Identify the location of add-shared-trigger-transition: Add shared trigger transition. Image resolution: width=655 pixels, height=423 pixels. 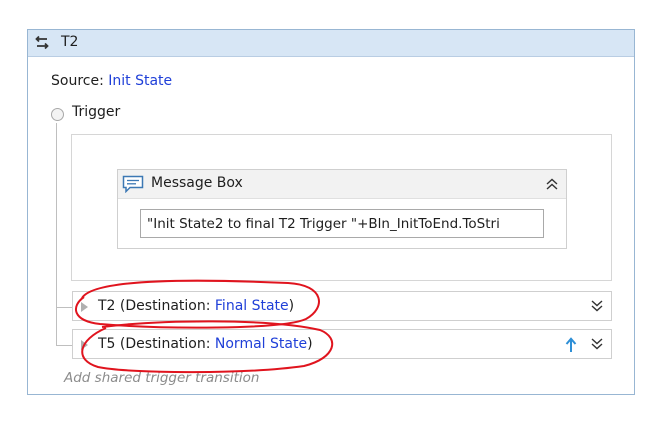
(161, 378).